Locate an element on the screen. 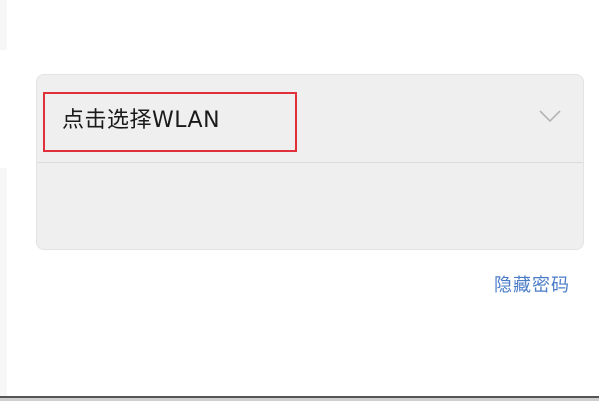 Image resolution: width=599 pixels, height=401 pixels. hide-password-link: 隐藏密码 is located at coordinates (532, 286).